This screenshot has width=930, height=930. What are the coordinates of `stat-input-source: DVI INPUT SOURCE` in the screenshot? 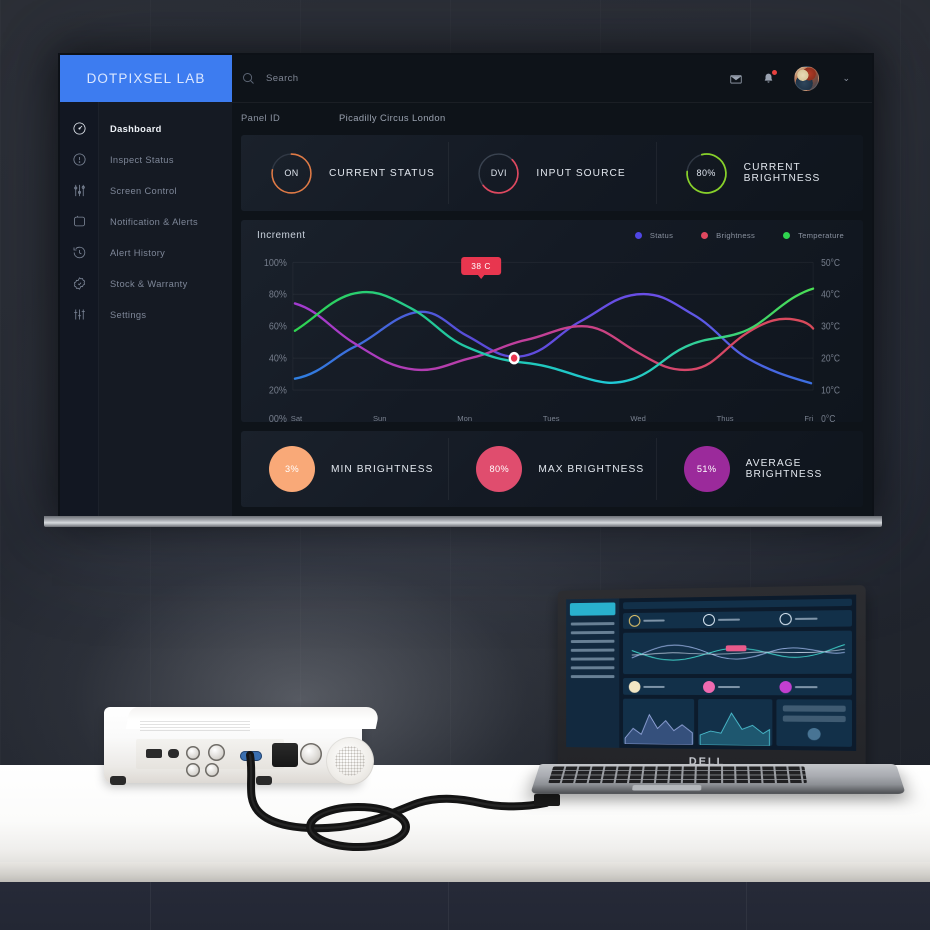 It's located at (551, 173).